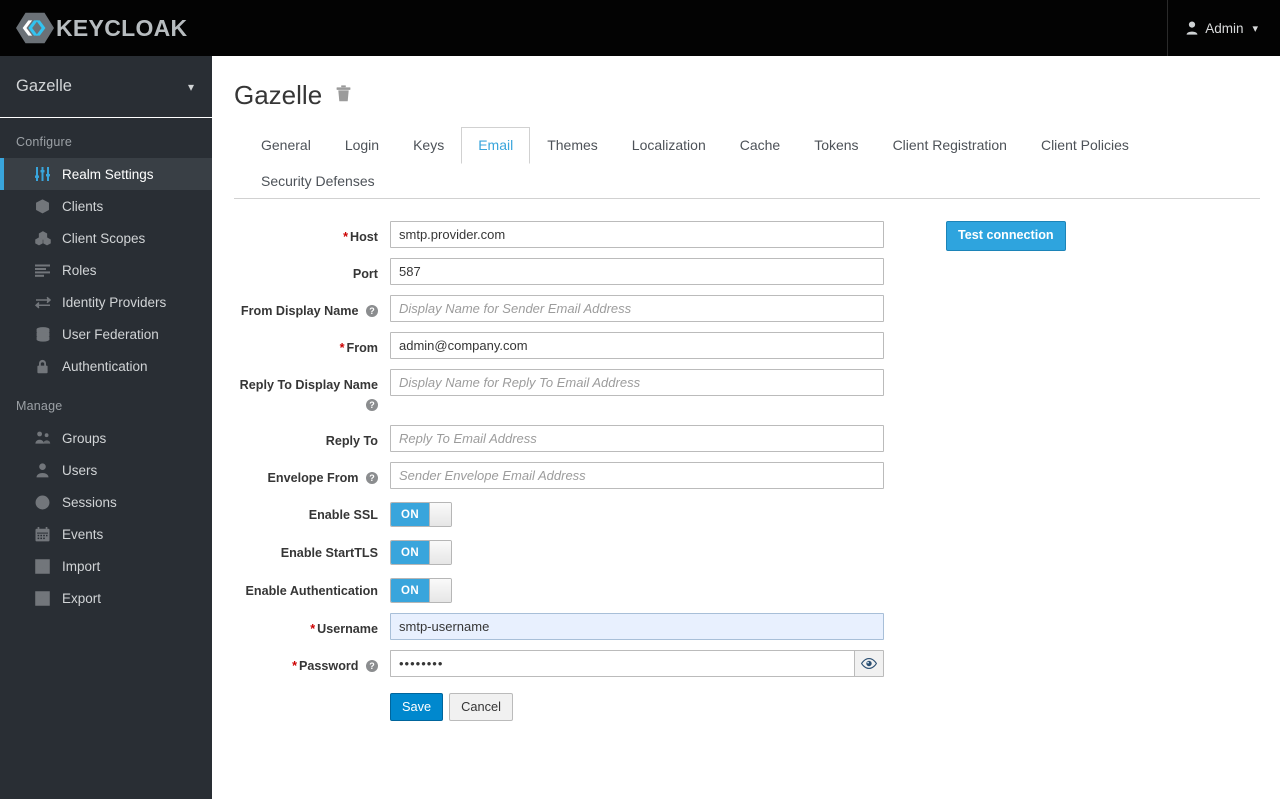 This screenshot has width=1280, height=799. I want to click on sidebar-item-label: User Federation, so click(110, 334).